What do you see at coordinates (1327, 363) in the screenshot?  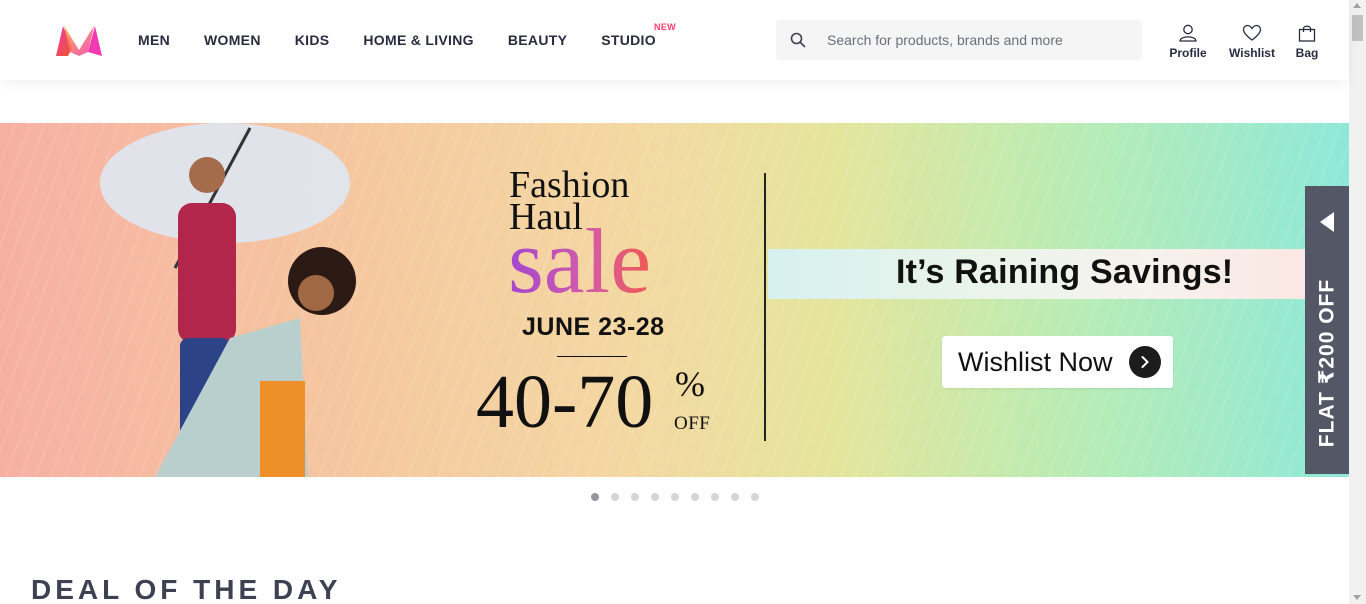 I see `flat-offer-label: FLAT ₹200 OFF` at bounding box center [1327, 363].